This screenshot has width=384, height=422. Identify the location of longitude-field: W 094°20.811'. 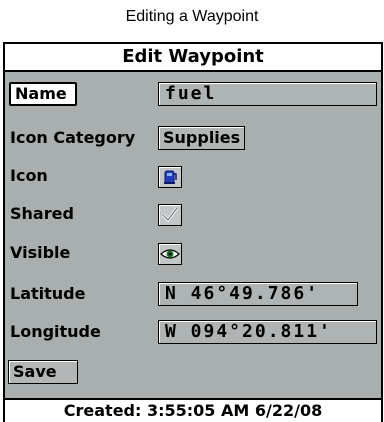
(267, 332).